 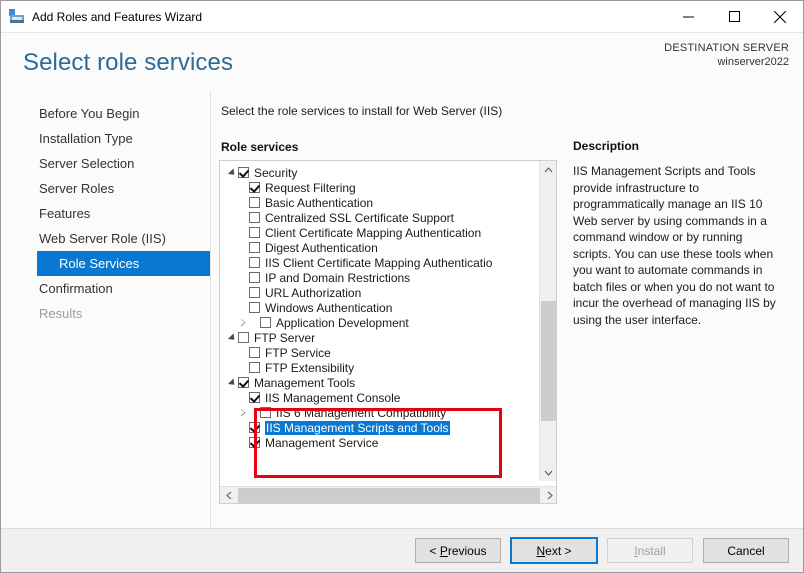 I want to click on role-services-label: Role services, so click(x=260, y=147).